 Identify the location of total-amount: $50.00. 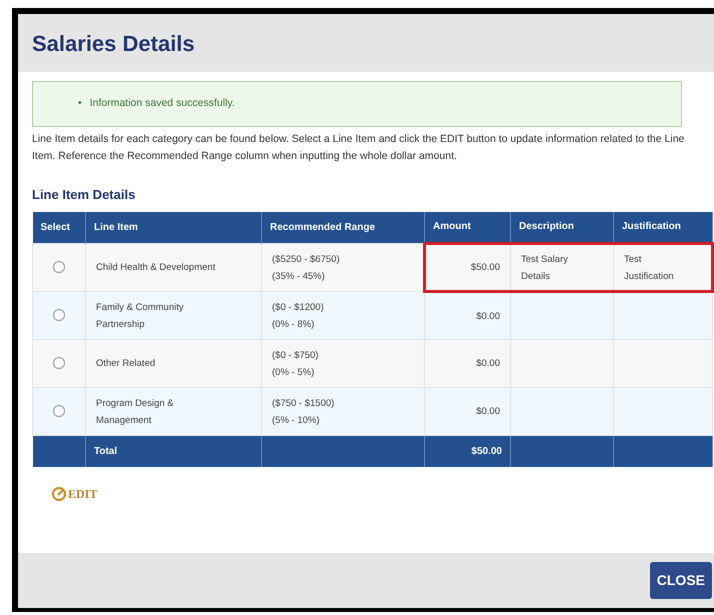
(486, 451).